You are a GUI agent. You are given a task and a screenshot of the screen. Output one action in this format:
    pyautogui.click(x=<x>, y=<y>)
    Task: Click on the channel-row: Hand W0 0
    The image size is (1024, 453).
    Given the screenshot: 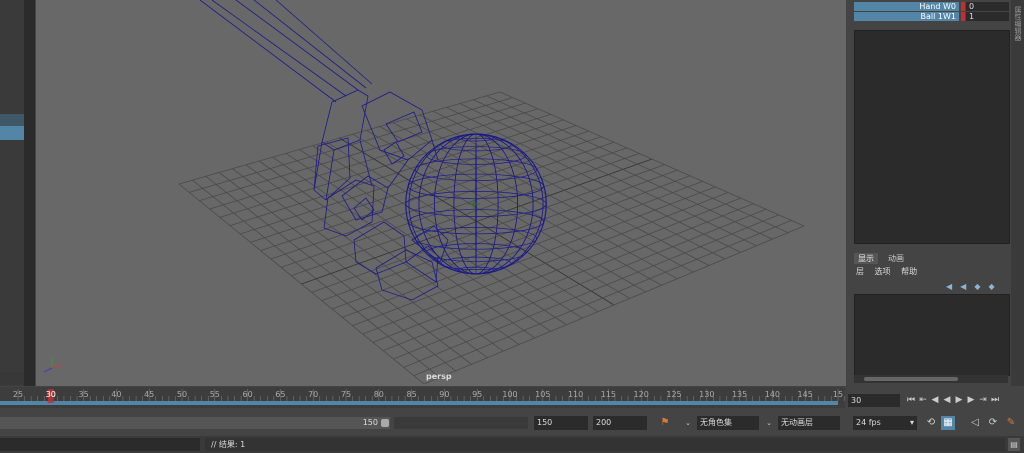 What is the action you would take?
    pyautogui.click(x=931, y=6)
    